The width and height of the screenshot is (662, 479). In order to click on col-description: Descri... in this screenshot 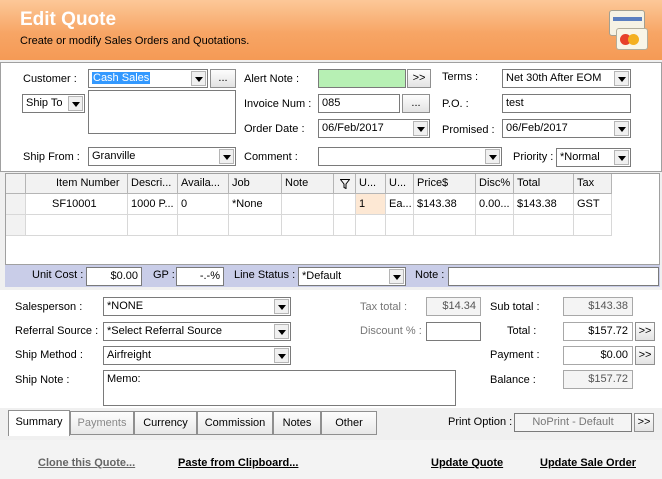, I will do `click(153, 184)`.